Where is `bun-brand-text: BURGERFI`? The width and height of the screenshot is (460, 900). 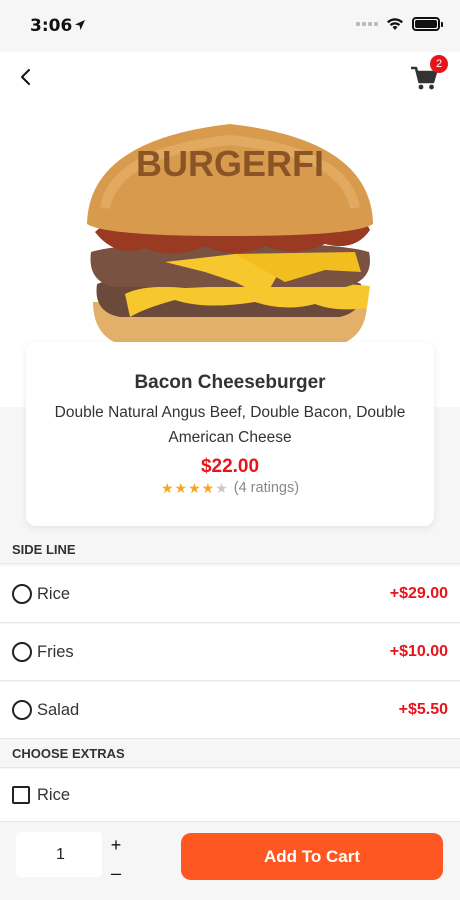
bun-brand-text: BURGERFI is located at coordinates (230, 163).